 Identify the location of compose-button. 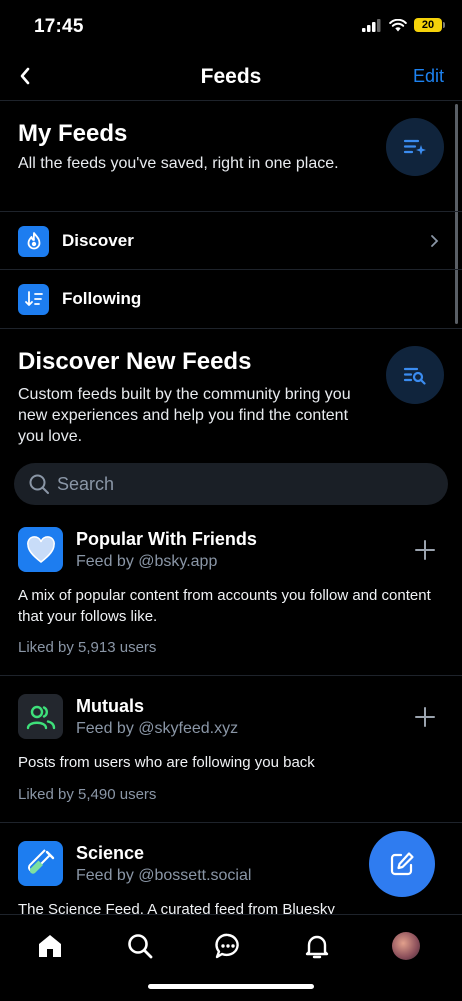
(402, 864).